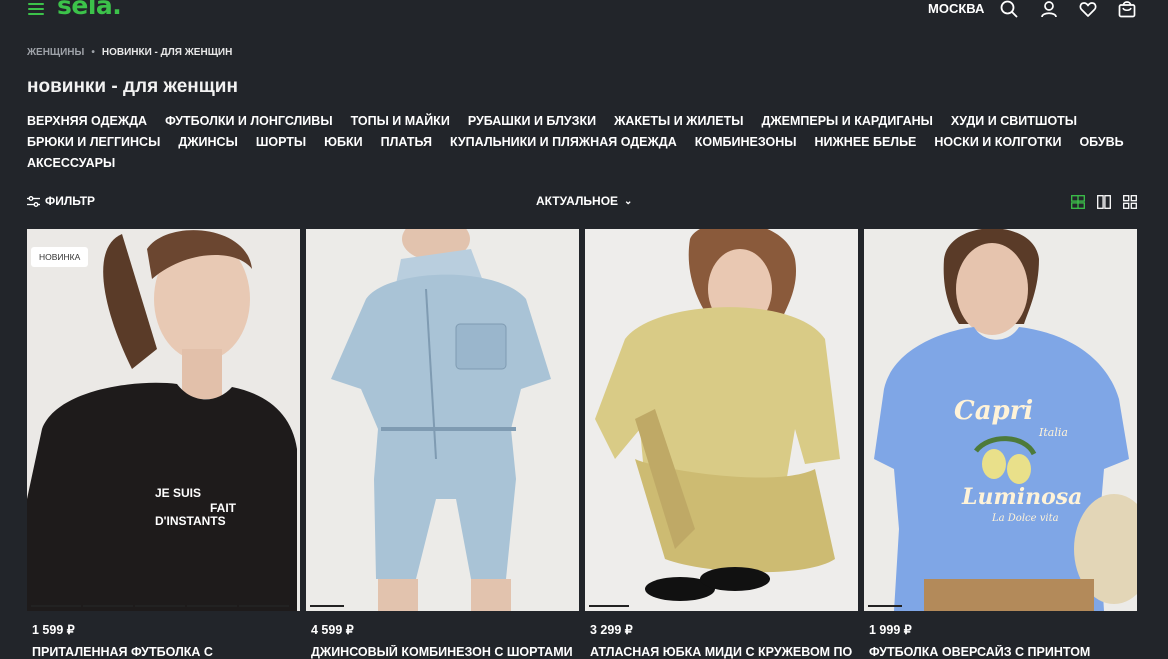  Describe the element at coordinates (846, 121) in the screenshot. I see `category-link: ДЖЕМПЕРЫ И КАРДИГАНЫ` at that location.